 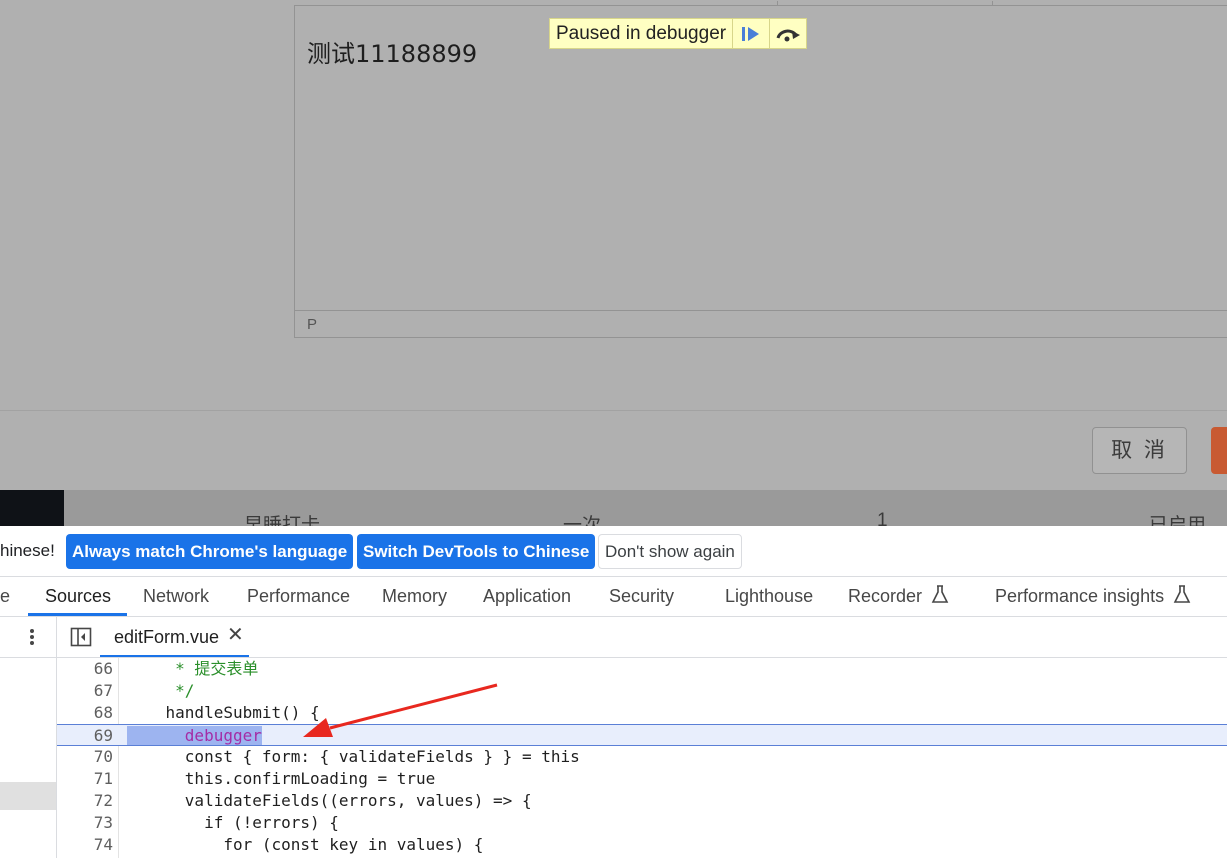 I want to click on line-number: 69, so click(x=85, y=736).